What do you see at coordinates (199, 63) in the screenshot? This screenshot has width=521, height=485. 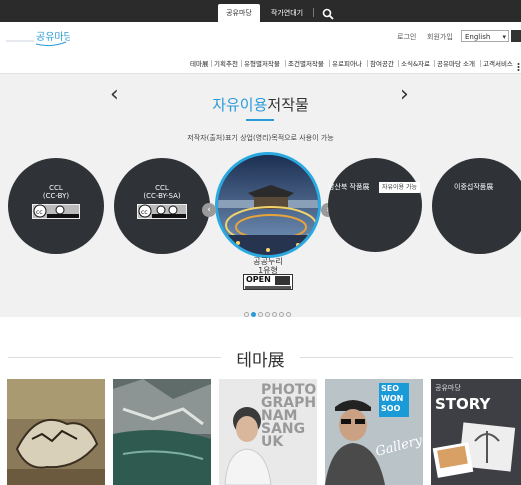 I see `nav-theme: 테마展` at bounding box center [199, 63].